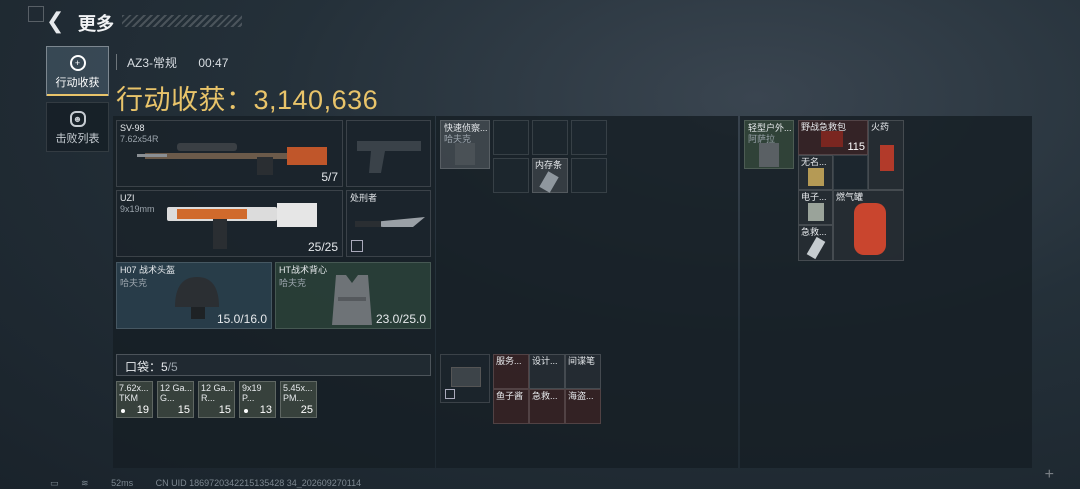 The width and height of the screenshot is (1080, 489). What do you see at coordinates (122, 483) in the screenshot?
I see `ping: 52ms` at bounding box center [122, 483].